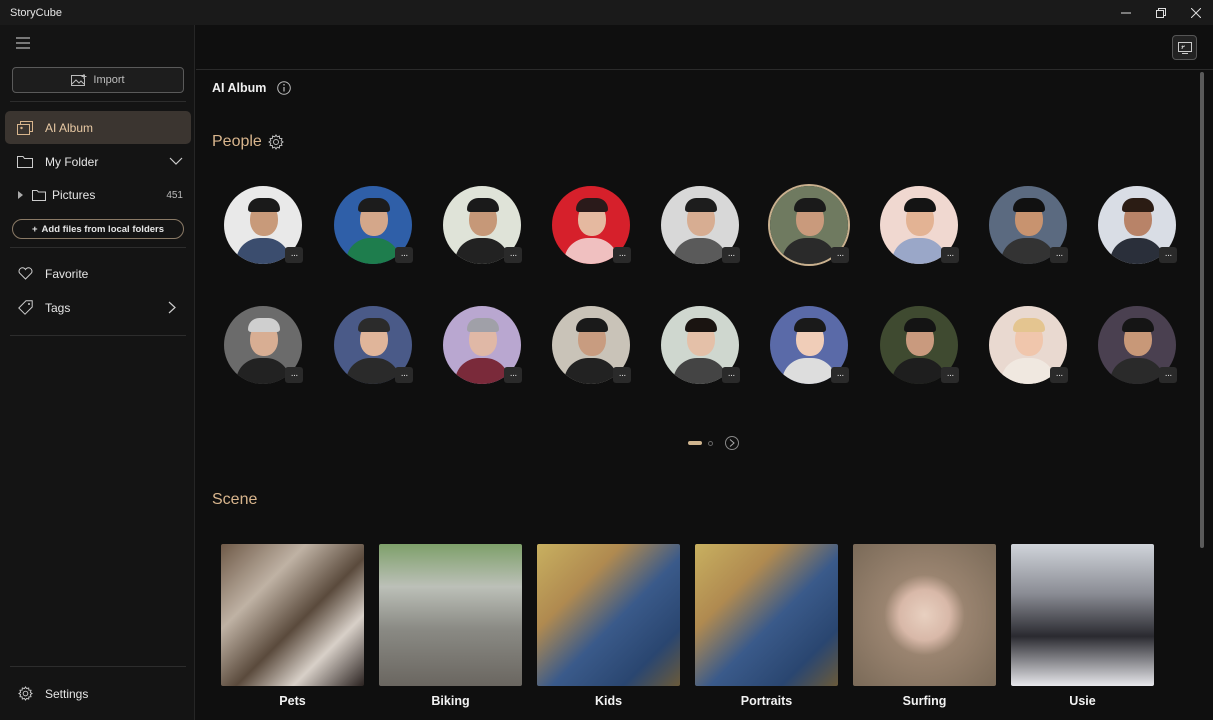 The width and height of the screenshot is (1213, 720). I want to click on minimize-icon, so click(1125, 12).